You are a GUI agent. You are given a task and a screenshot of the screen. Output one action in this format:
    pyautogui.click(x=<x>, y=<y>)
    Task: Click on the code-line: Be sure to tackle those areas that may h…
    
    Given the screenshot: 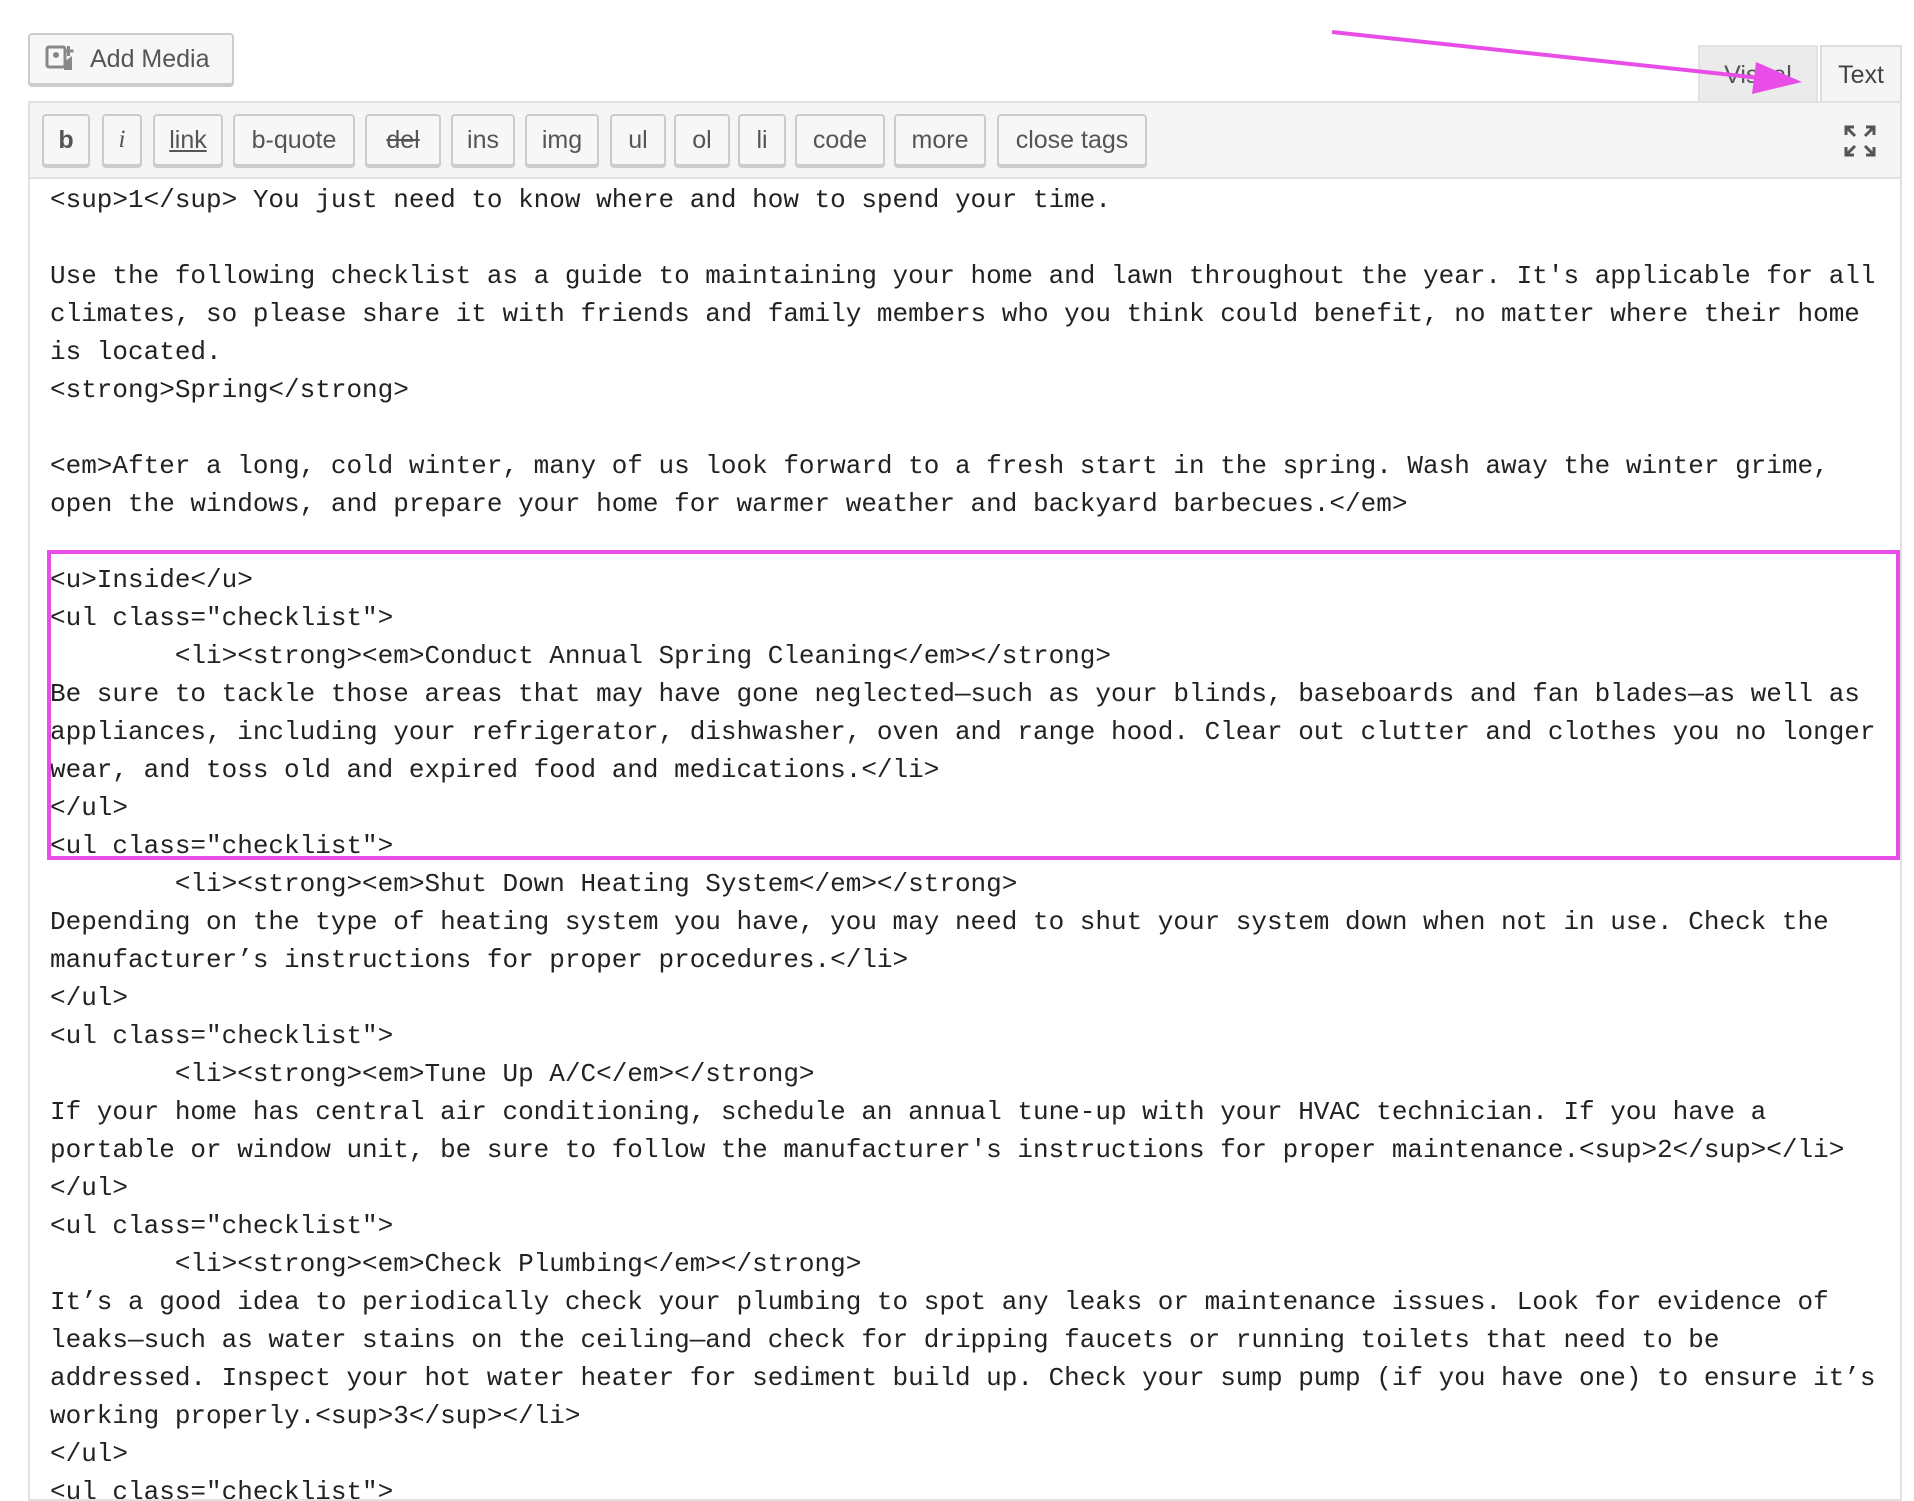 What is the action you would take?
    pyautogui.click(x=955, y=694)
    